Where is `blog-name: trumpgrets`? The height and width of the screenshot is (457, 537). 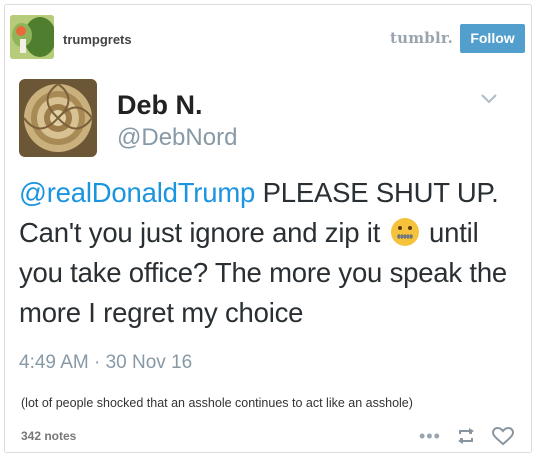
blog-name: trumpgrets is located at coordinates (97, 39).